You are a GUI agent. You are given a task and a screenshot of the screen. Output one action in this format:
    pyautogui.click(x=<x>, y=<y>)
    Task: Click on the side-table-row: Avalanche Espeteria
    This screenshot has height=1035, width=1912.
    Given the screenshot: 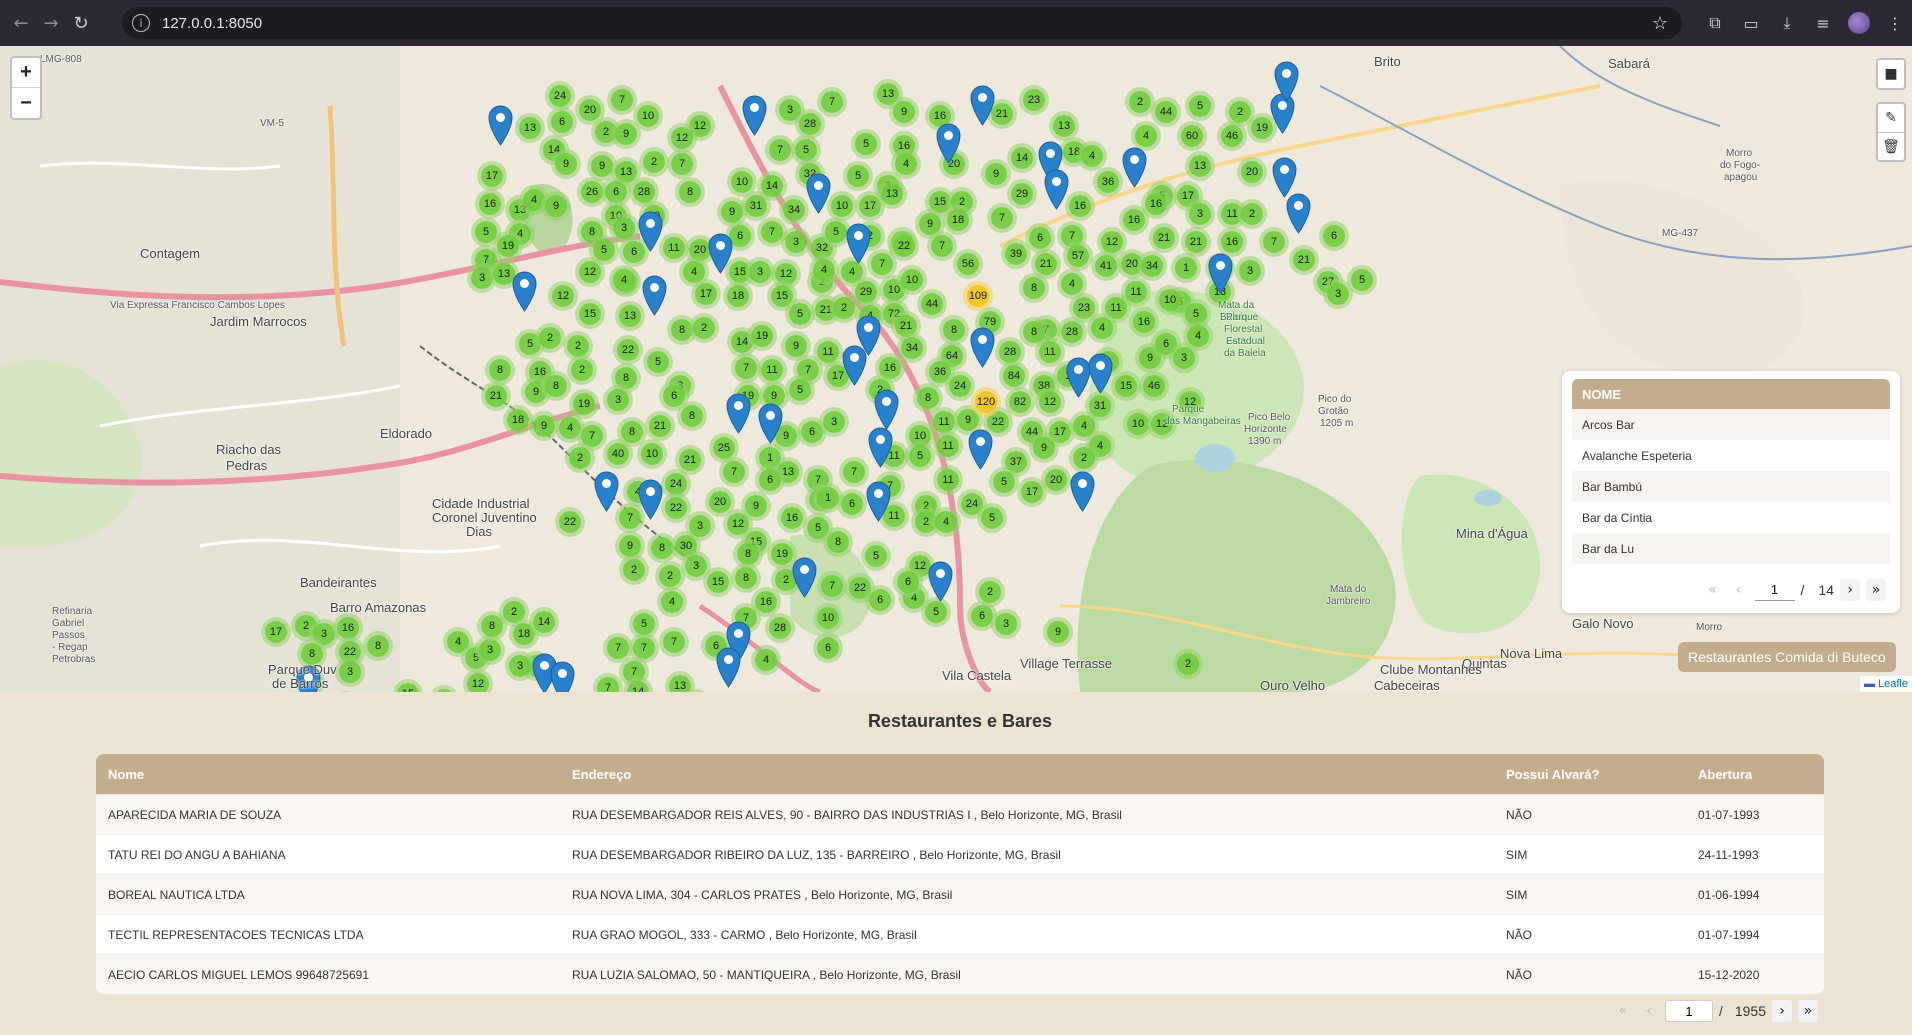 What is the action you would take?
    pyautogui.click(x=1731, y=455)
    